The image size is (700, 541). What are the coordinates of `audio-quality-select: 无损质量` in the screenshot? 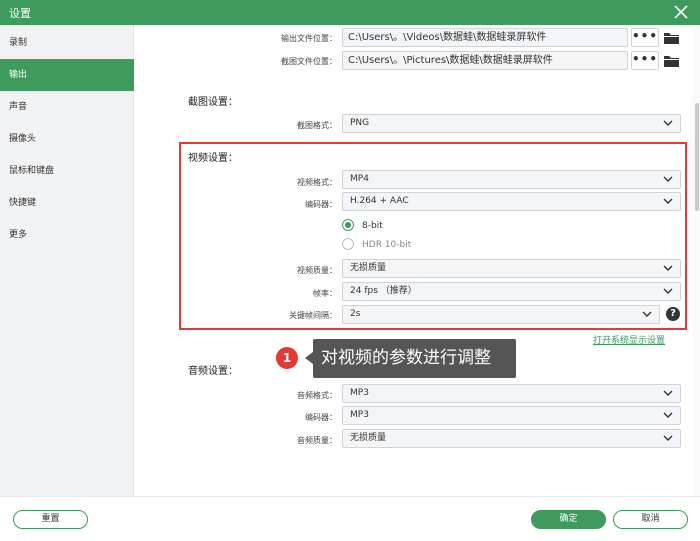 It's located at (511, 438).